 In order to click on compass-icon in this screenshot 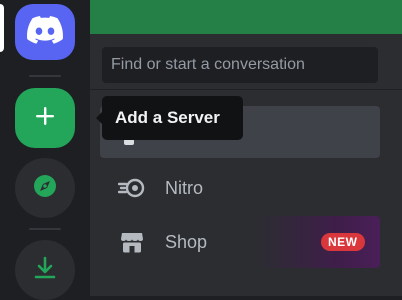, I will do `click(45, 188)`.